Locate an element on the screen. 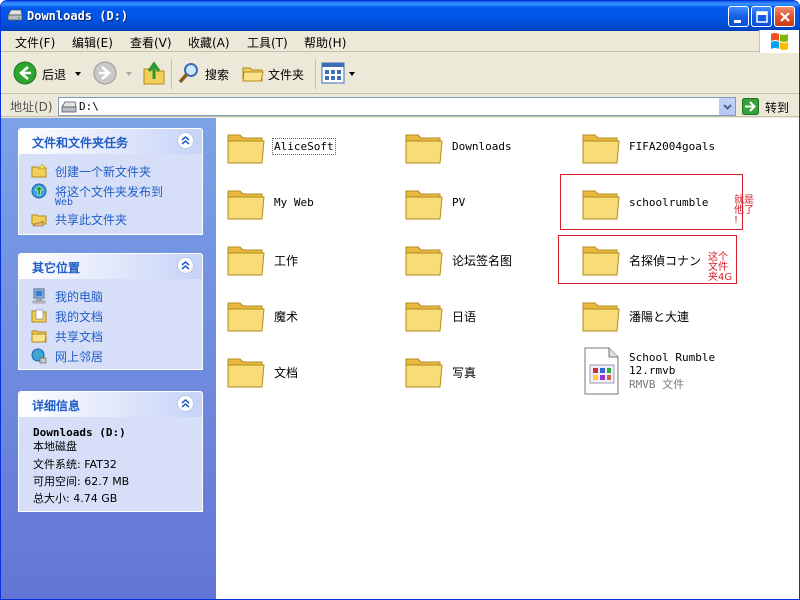  search-button: 搜索 is located at coordinates (206, 74).